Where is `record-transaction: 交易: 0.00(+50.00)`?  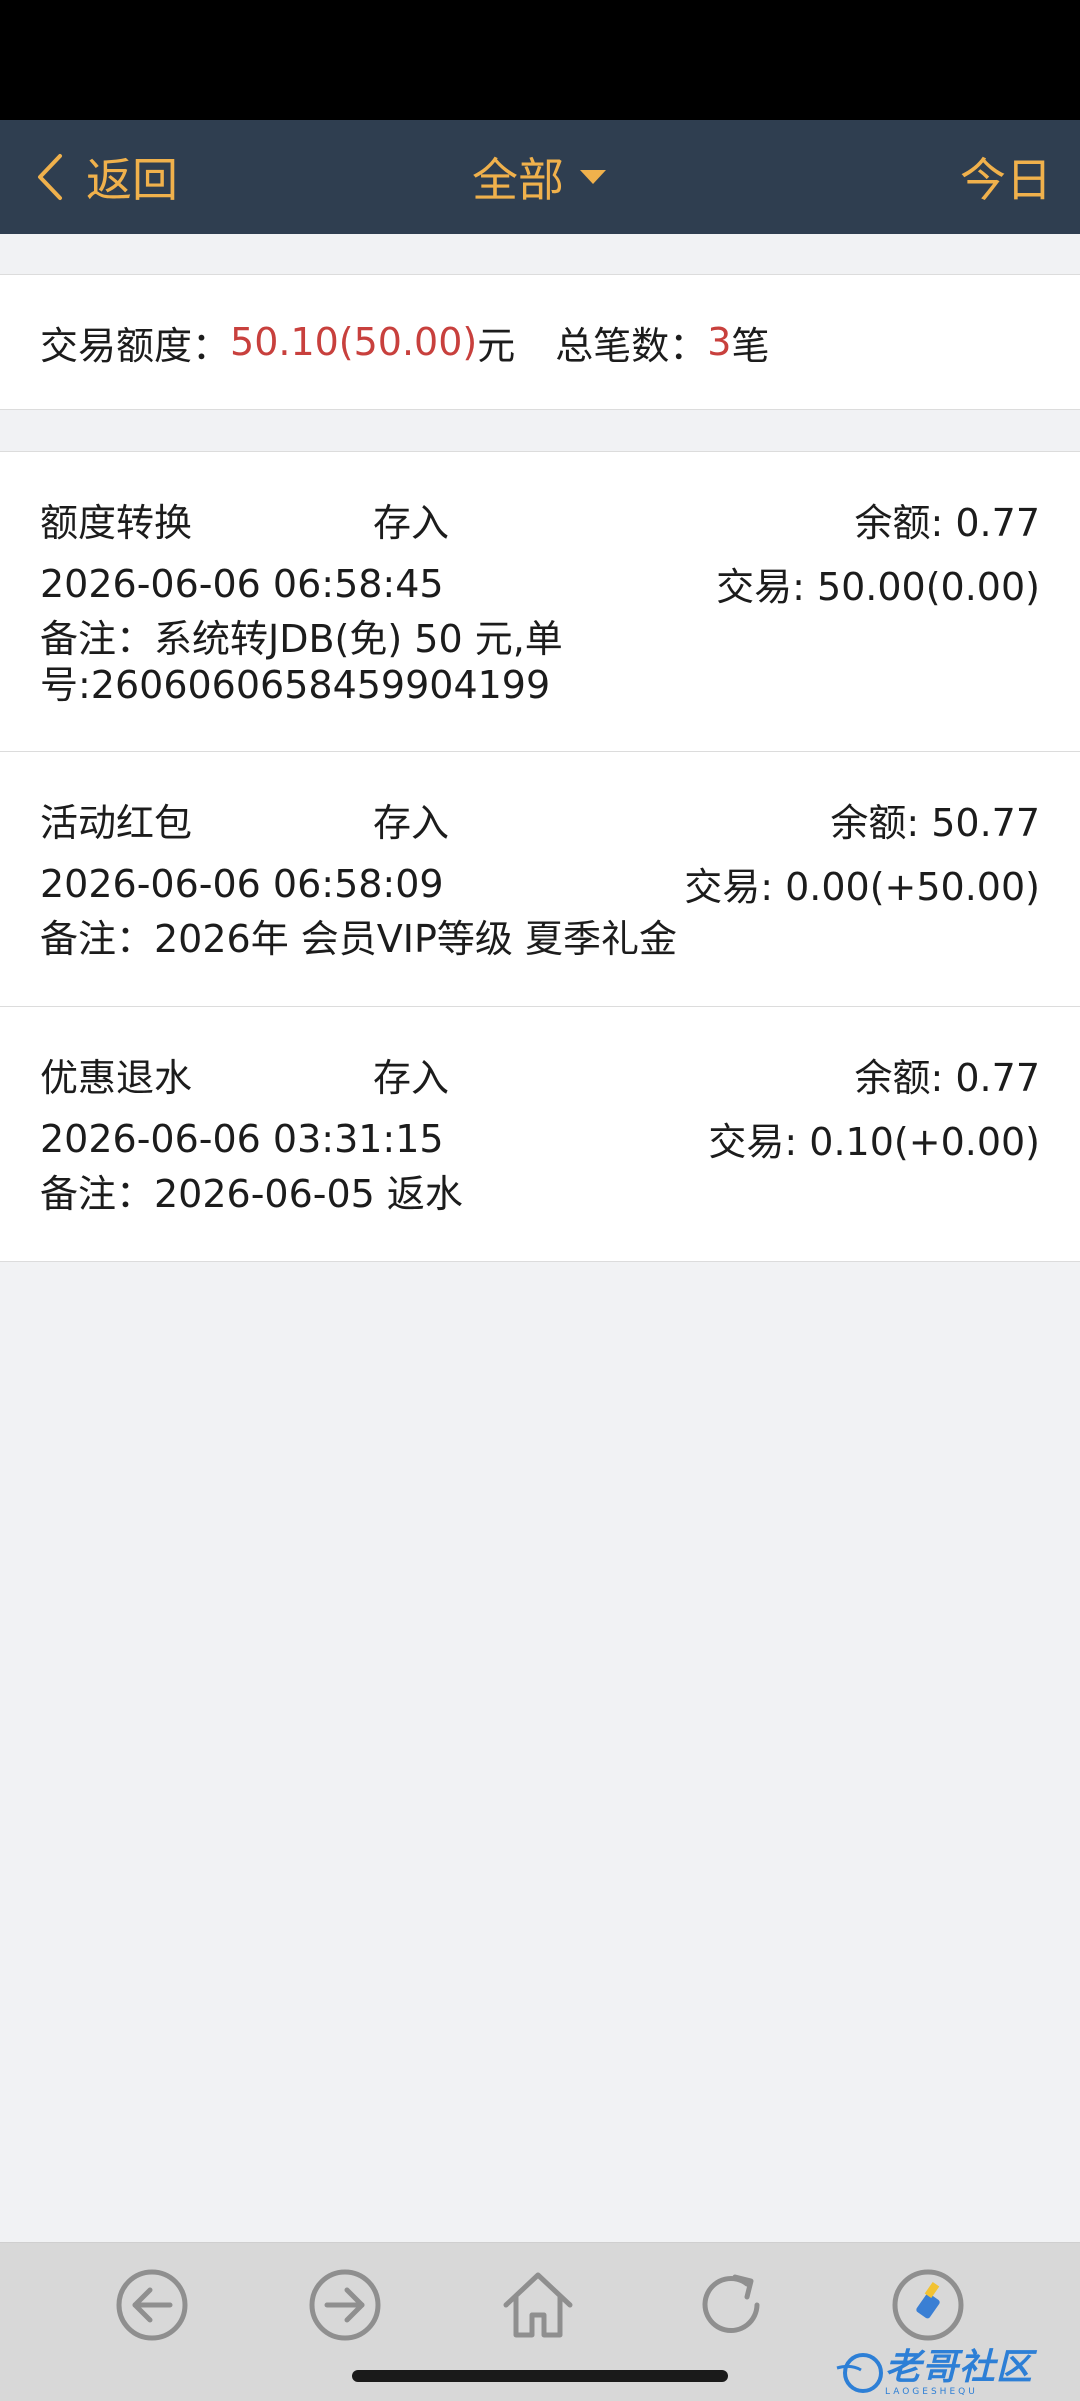
record-transaction: 交易: 0.00(+50.00) is located at coordinates (862, 887).